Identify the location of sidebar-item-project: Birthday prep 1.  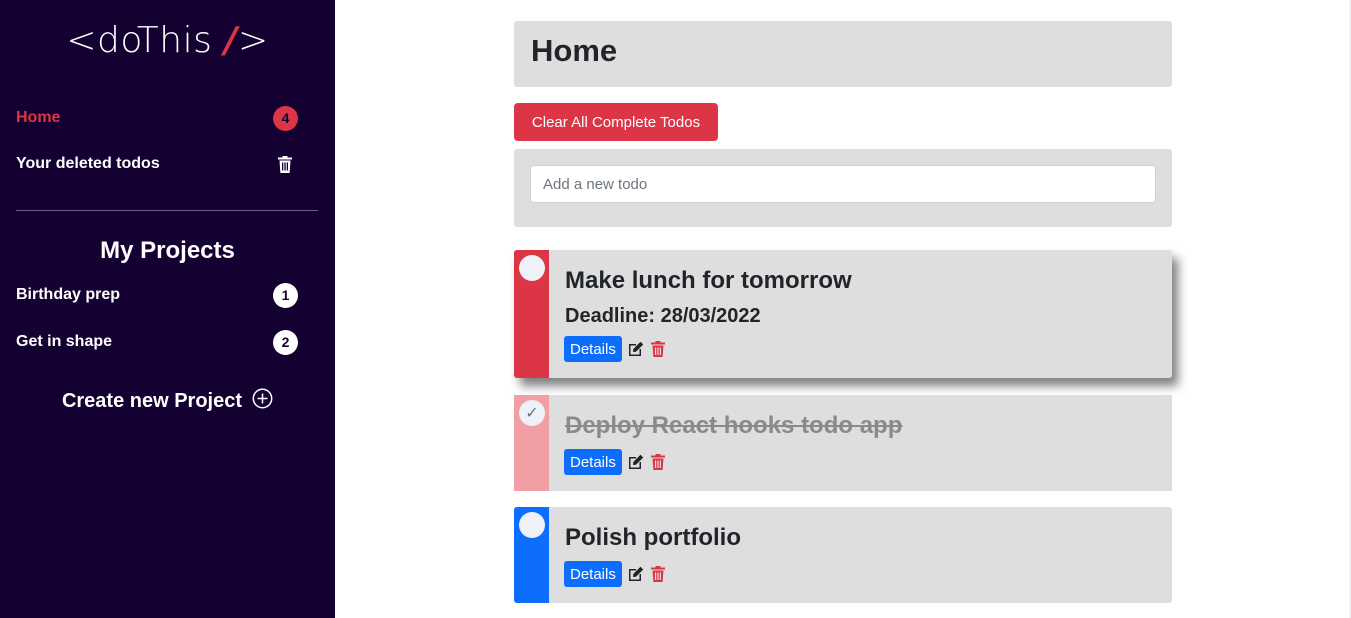
(157, 295).